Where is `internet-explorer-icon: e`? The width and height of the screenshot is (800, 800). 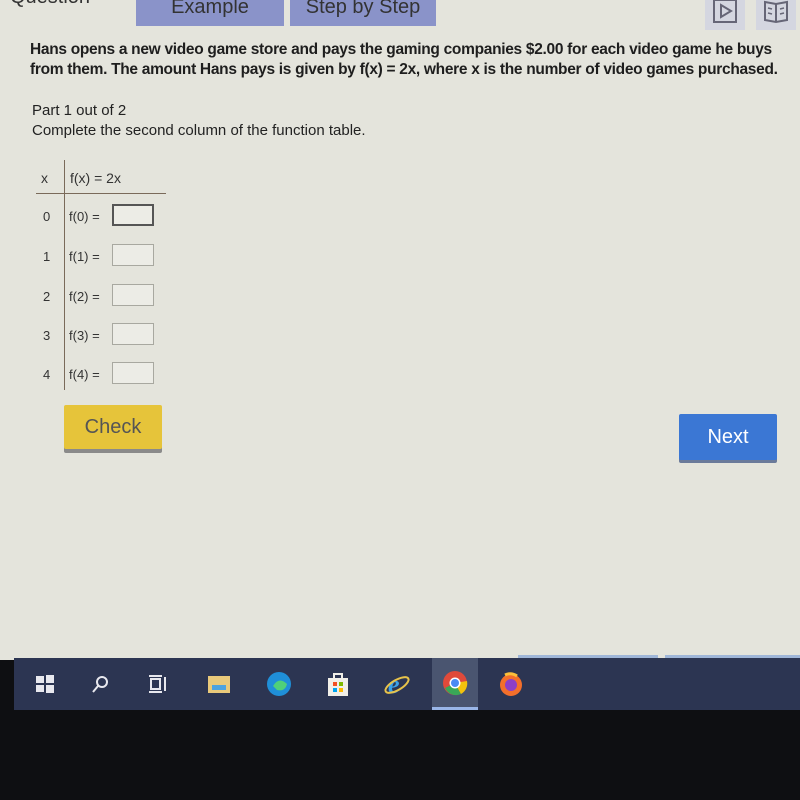 internet-explorer-icon: e is located at coordinates (397, 684).